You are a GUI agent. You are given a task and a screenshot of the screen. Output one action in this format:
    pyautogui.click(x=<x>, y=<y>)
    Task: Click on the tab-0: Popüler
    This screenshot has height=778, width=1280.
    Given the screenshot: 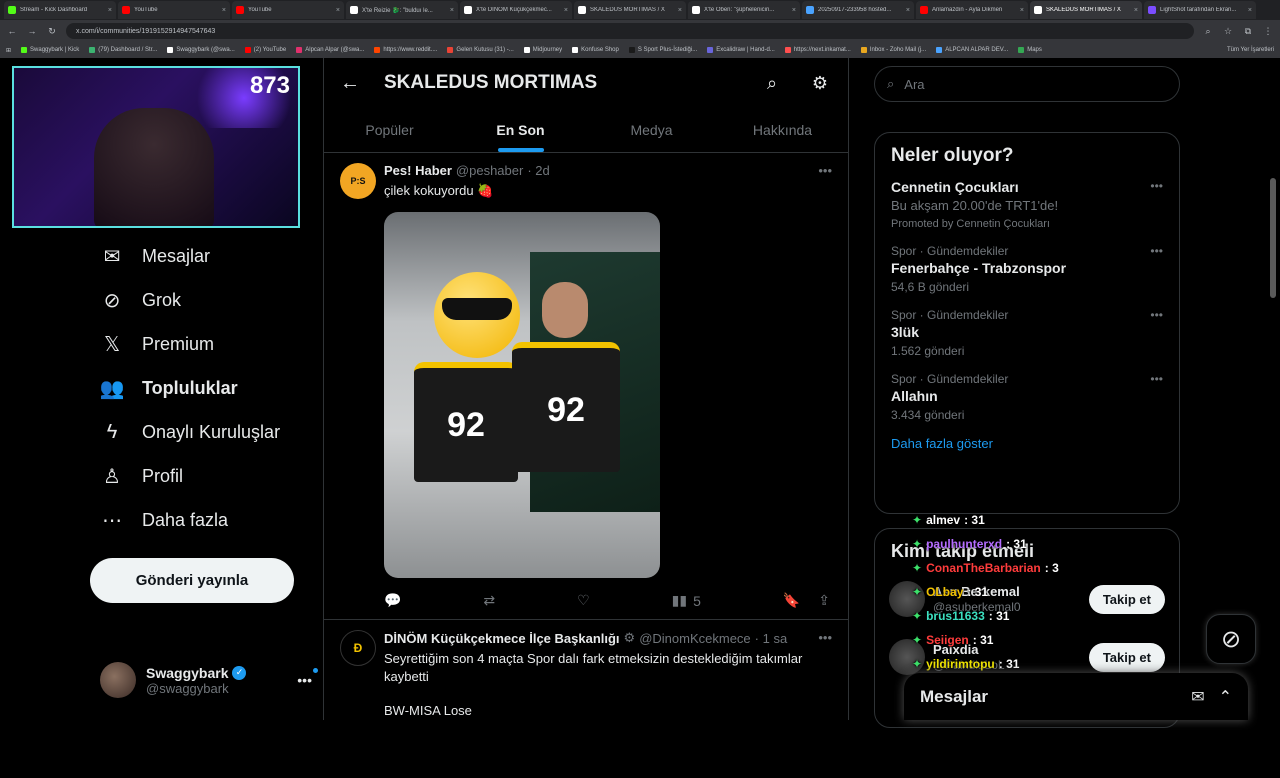 What is the action you would take?
    pyautogui.click(x=389, y=130)
    